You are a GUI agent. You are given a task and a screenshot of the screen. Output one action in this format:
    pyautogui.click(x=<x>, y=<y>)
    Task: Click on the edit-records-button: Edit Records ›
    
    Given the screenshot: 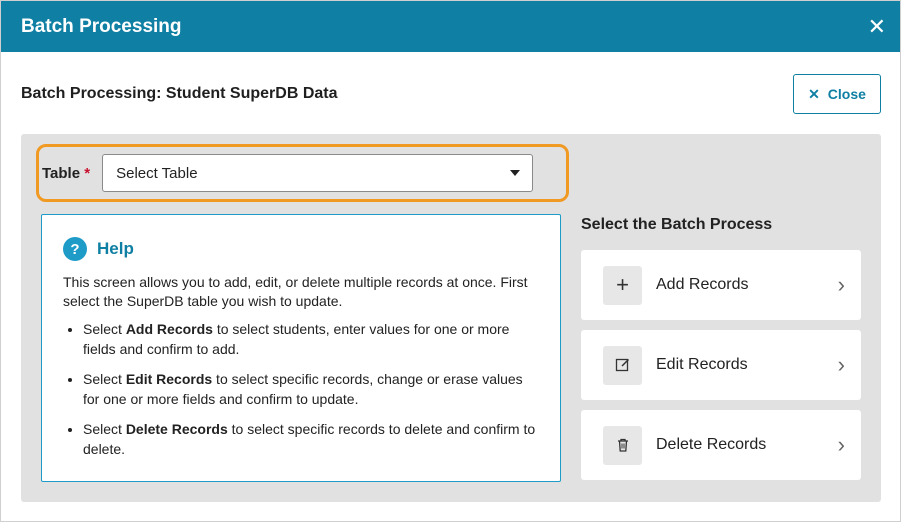 What is the action you would take?
    pyautogui.click(x=721, y=365)
    